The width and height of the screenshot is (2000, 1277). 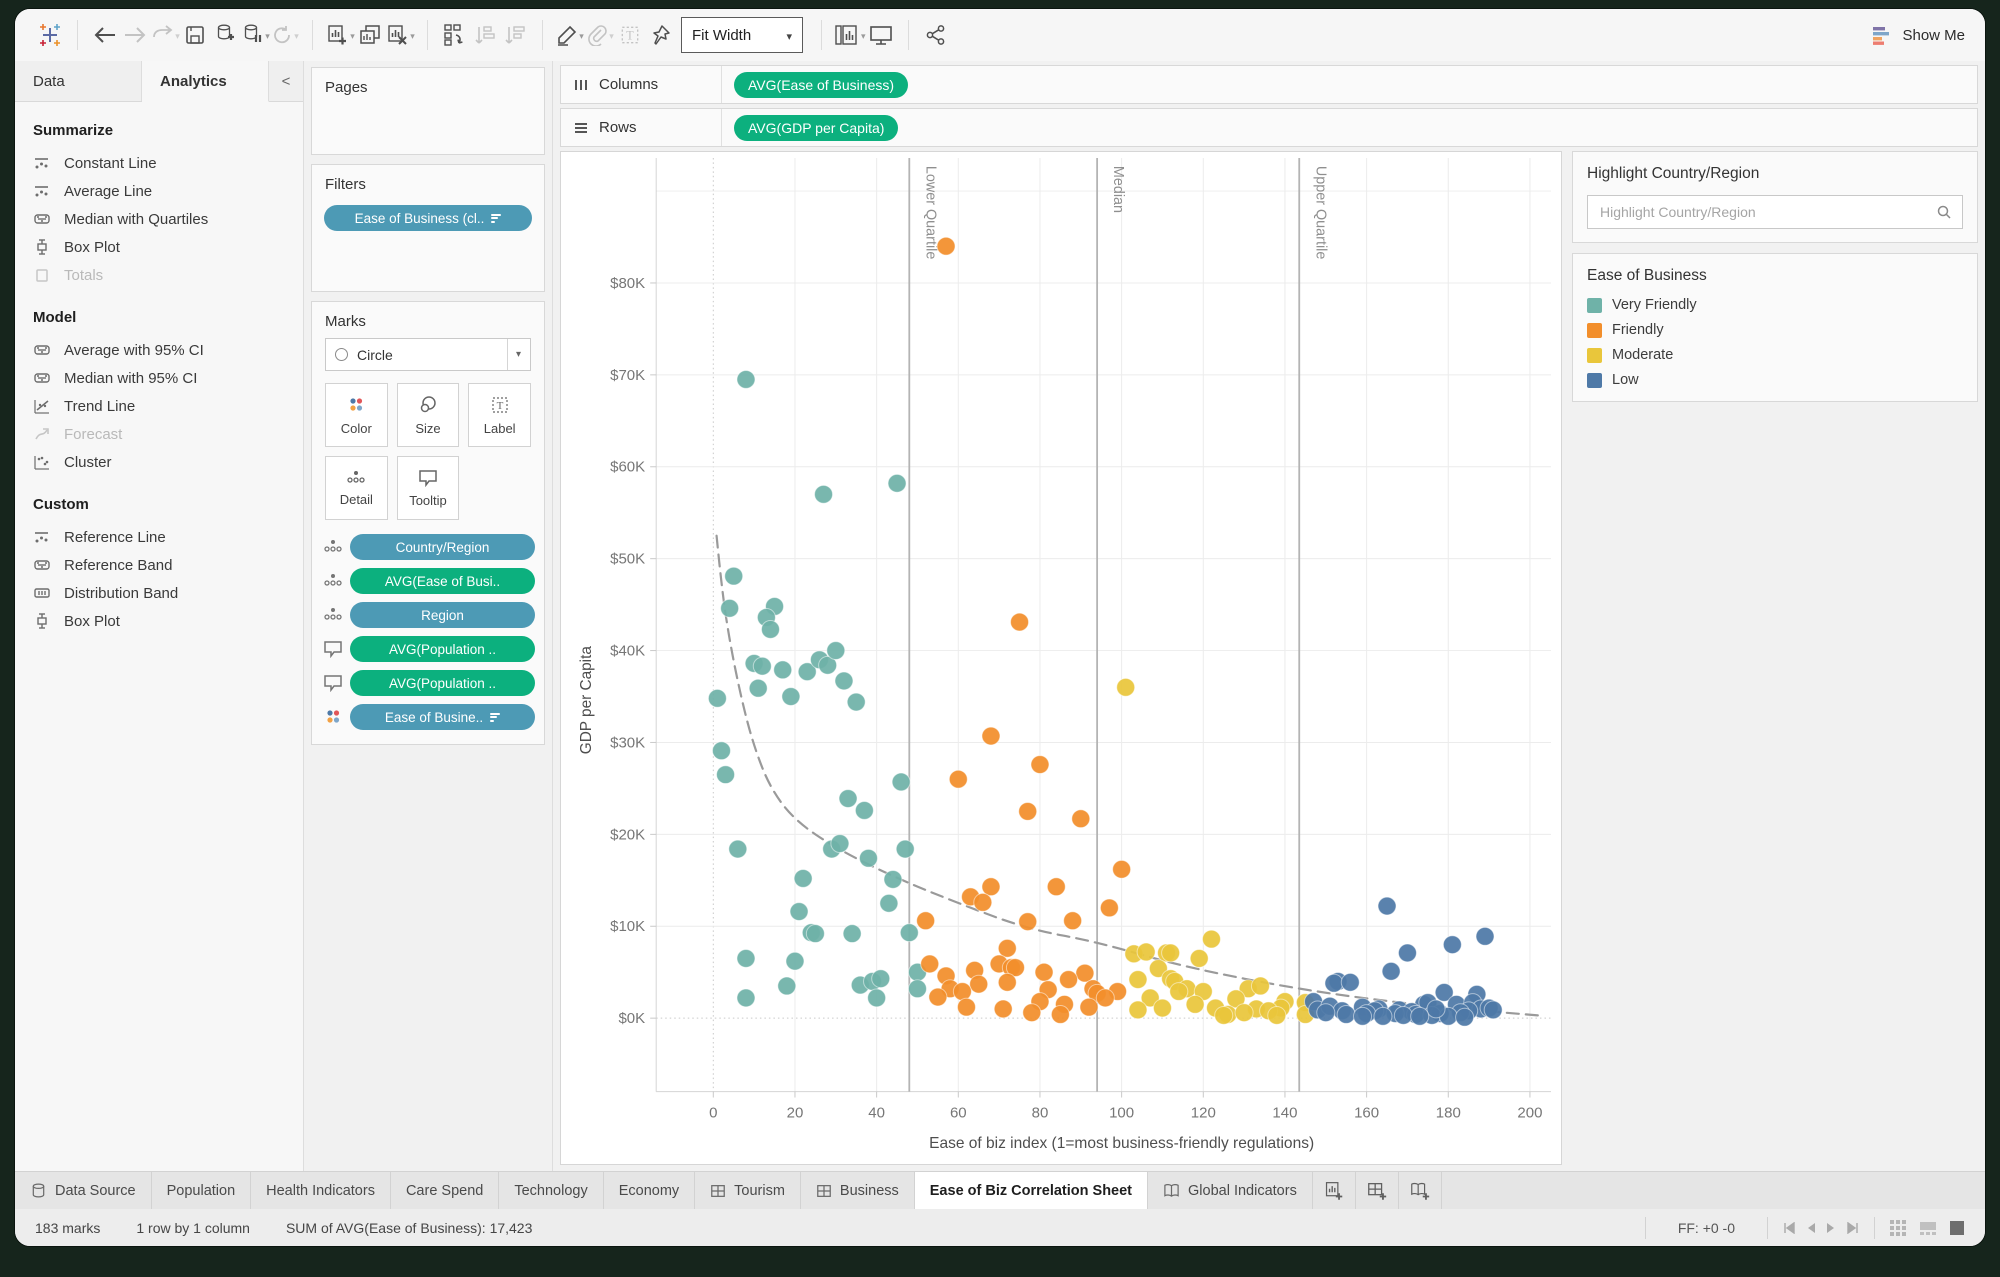 I want to click on highlight-pen-icon: ▾, so click(x=570, y=35).